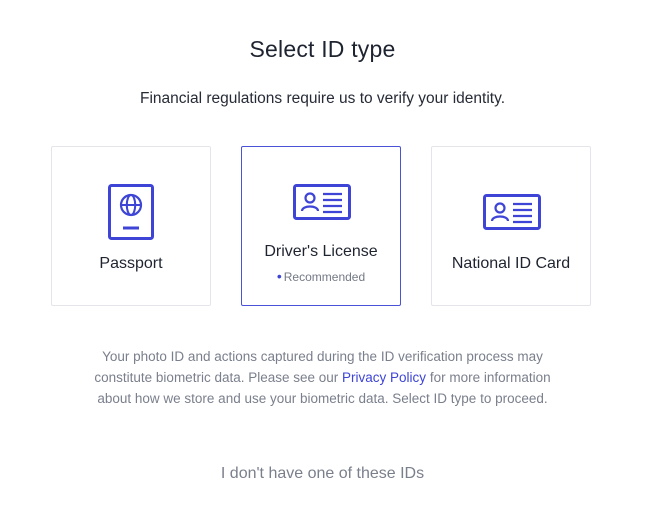 This screenshot has width=645, height=527. I want to click on recommended-badge: • Recommended, so click(321, 276).